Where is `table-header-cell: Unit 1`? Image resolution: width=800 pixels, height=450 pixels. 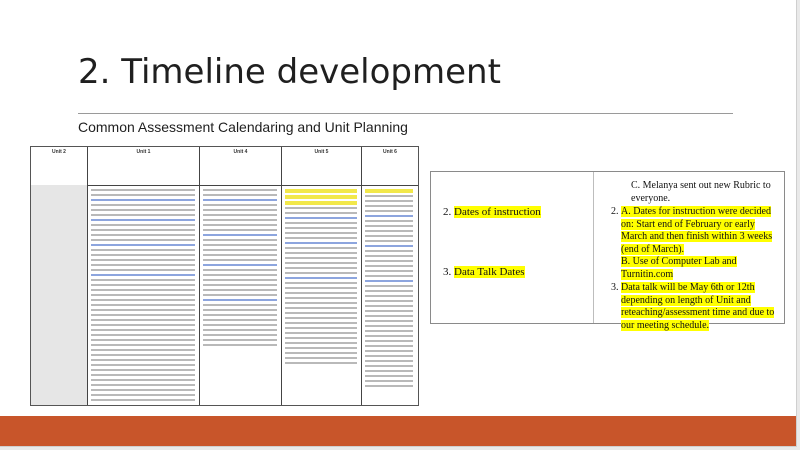 table-header-cell: Unit 1 is located at coordinates (144, 166).